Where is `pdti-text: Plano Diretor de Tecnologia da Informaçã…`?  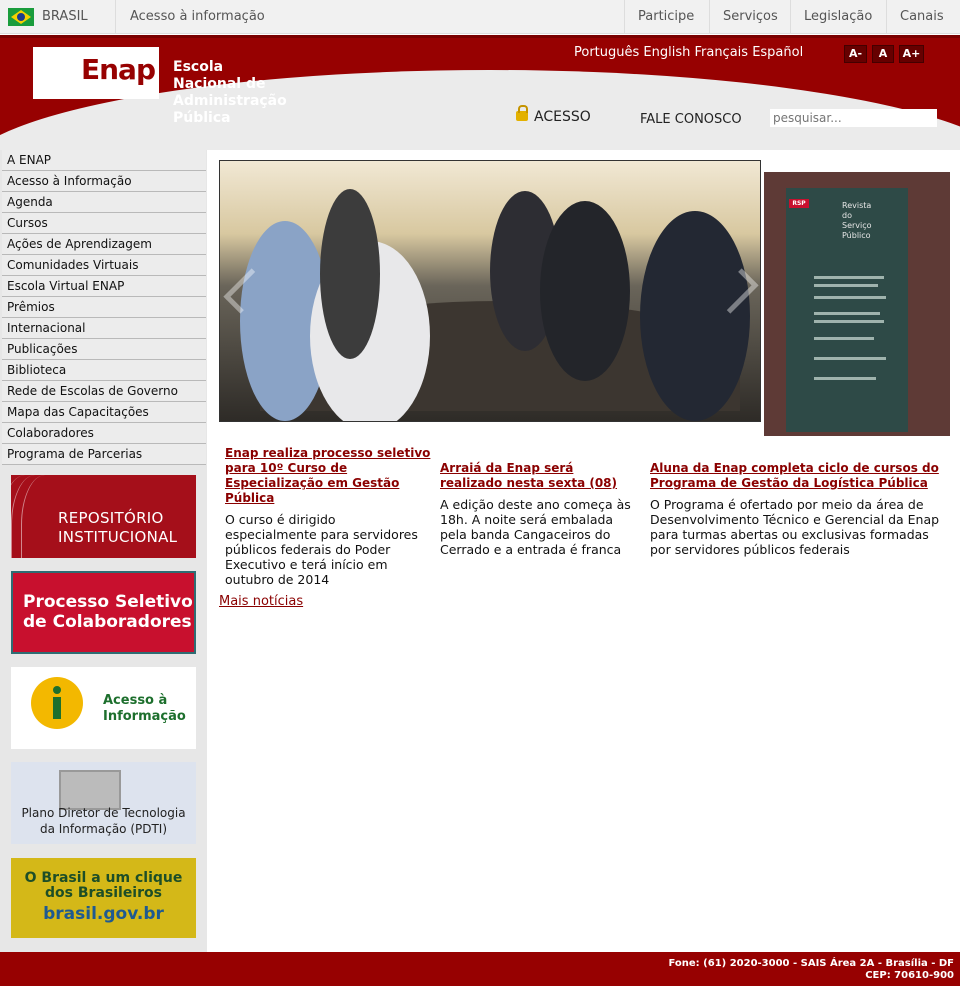 pdti-text: Plano Diretor de Tecnologia da Informaçã… is located at coordinates (103, 821).